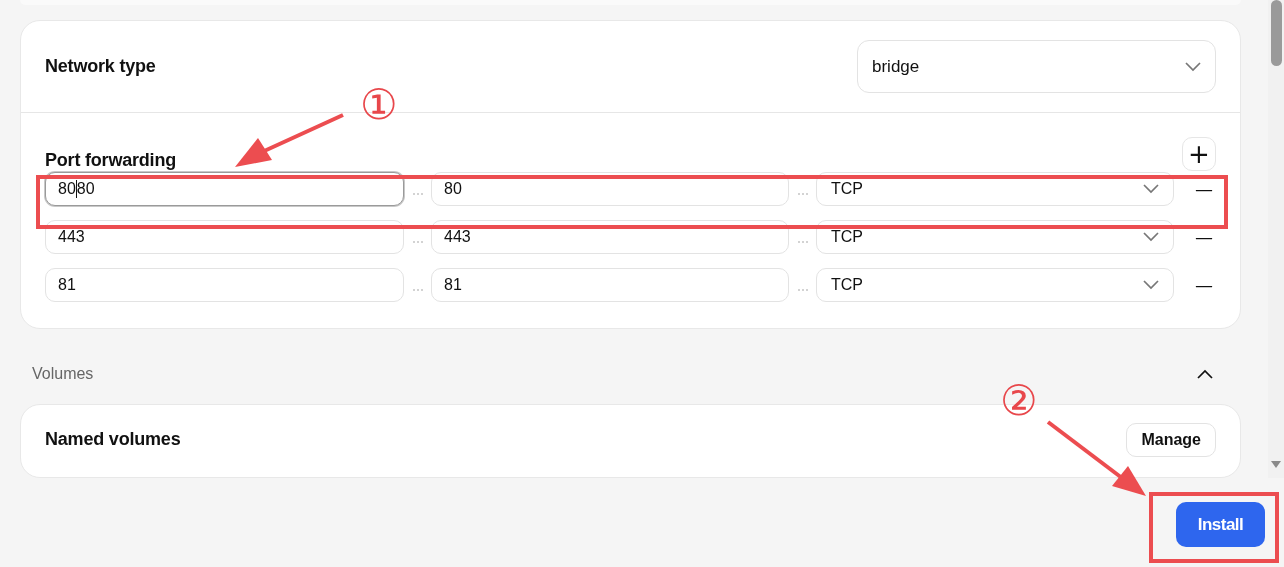 The height and width of the screenshot is (567, 1284). Describe the element at coordinates (1036, 66) in the screenshot. I see `network-type-select: bridge` at that location.